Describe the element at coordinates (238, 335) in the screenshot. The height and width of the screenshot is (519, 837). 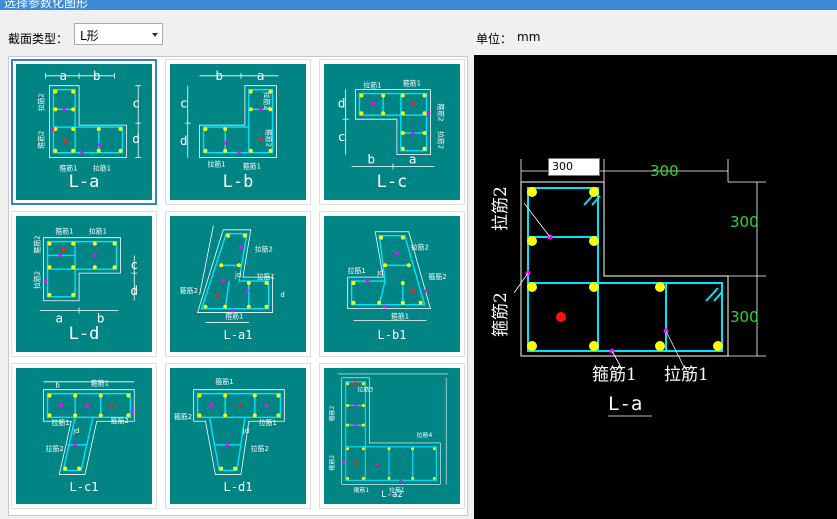
I see `shape-name: L-a1` at that location.